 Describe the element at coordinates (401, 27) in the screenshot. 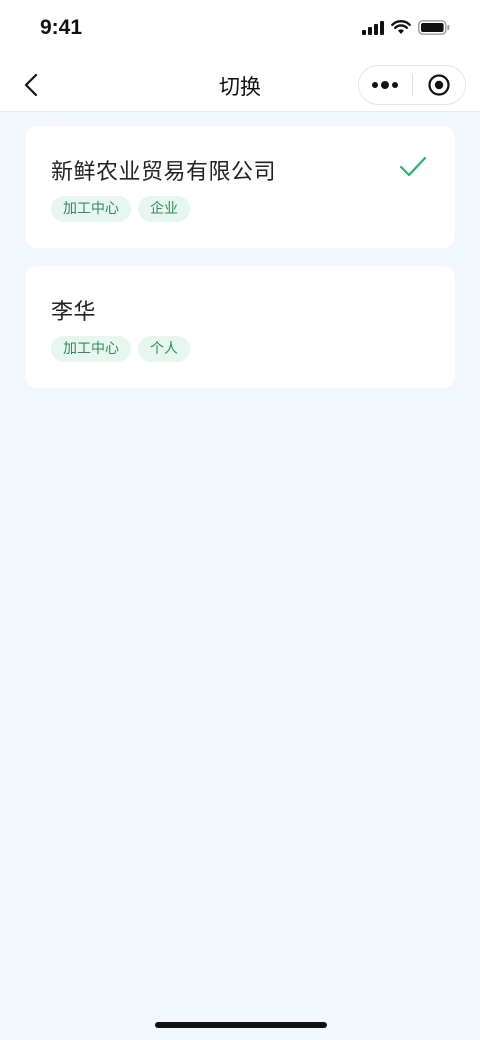

I see `wifi-icon` at that location.